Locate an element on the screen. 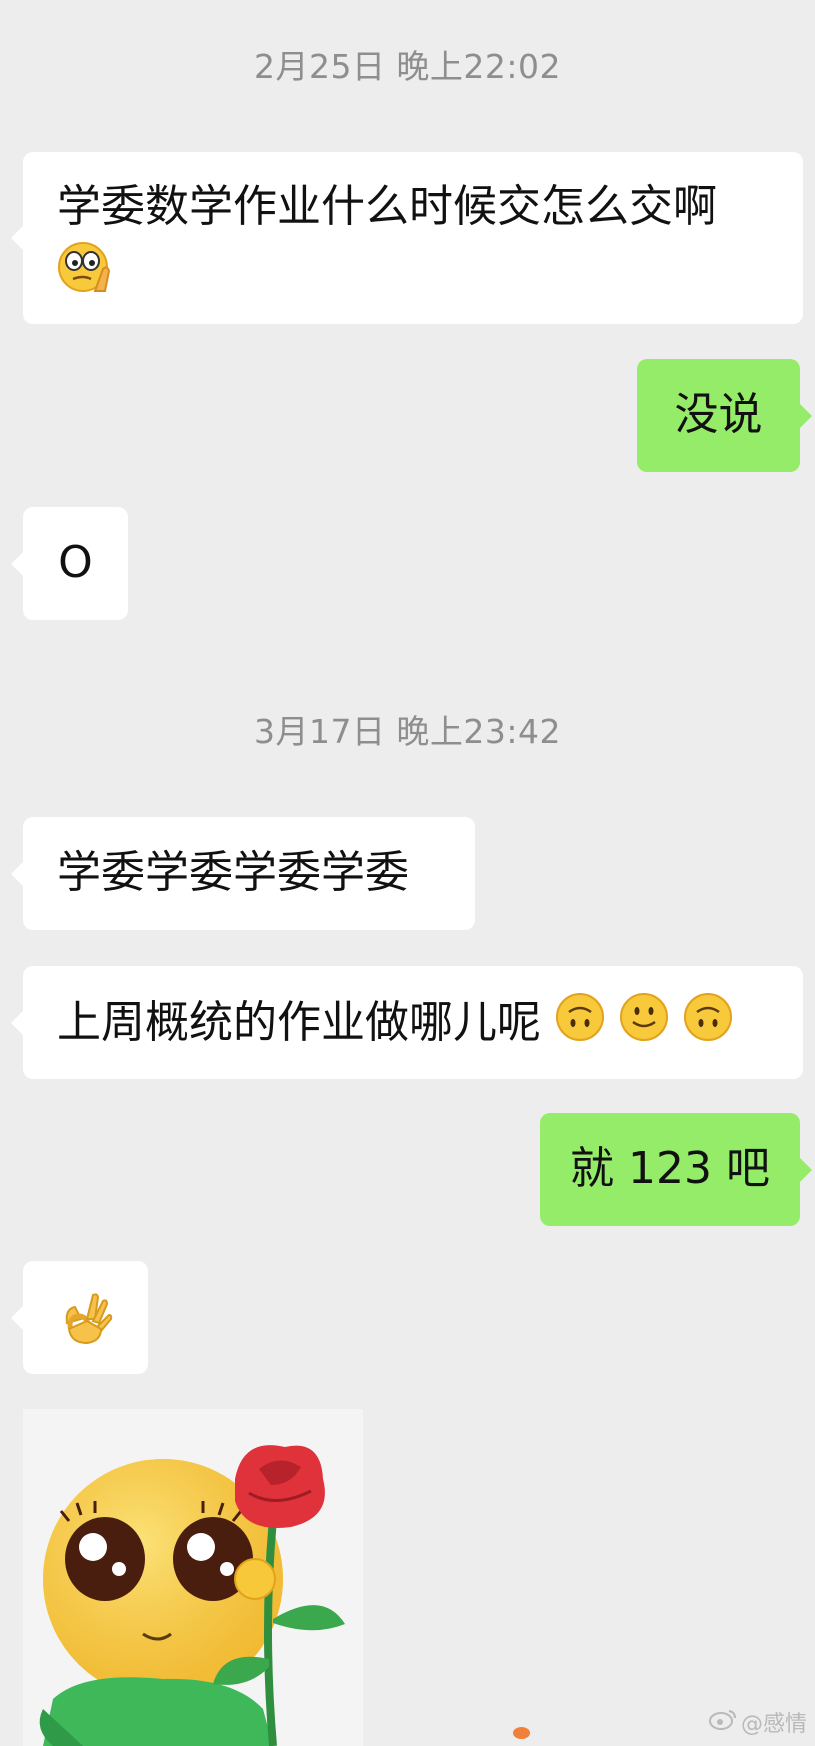  message-bubble-incoming: 上周概统的作业做哪儿呢 is located at coordinates (407, 1022).